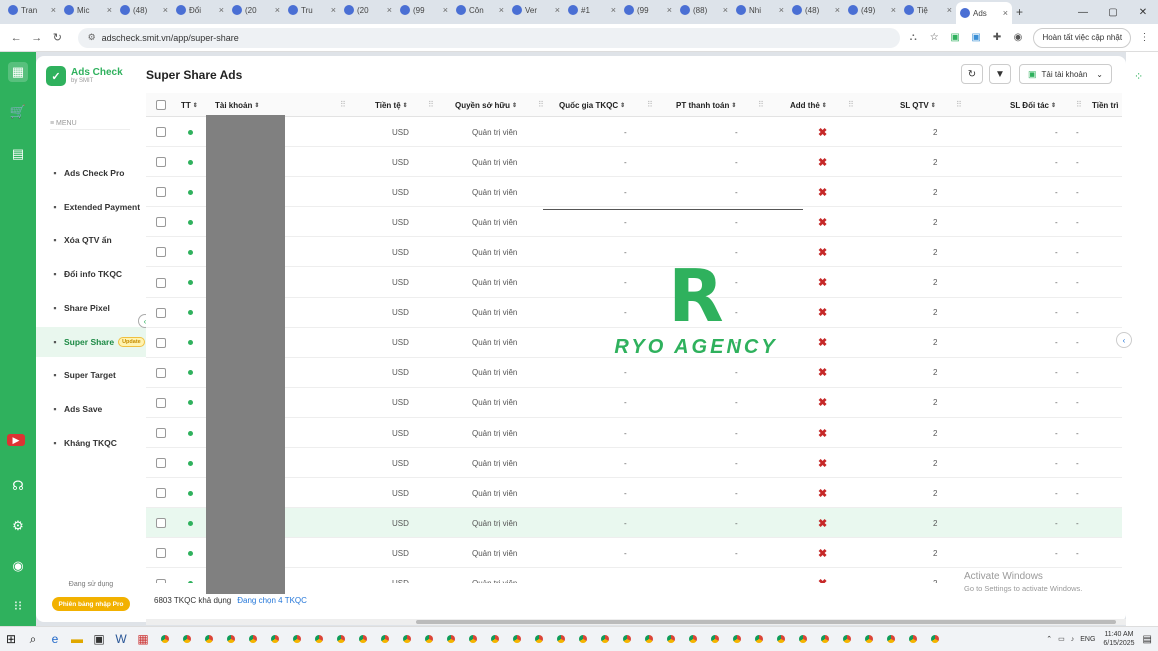 This screenshot has width=1158, height=651. I want to click on col-tt: TT ⇕, so click(189, 105).